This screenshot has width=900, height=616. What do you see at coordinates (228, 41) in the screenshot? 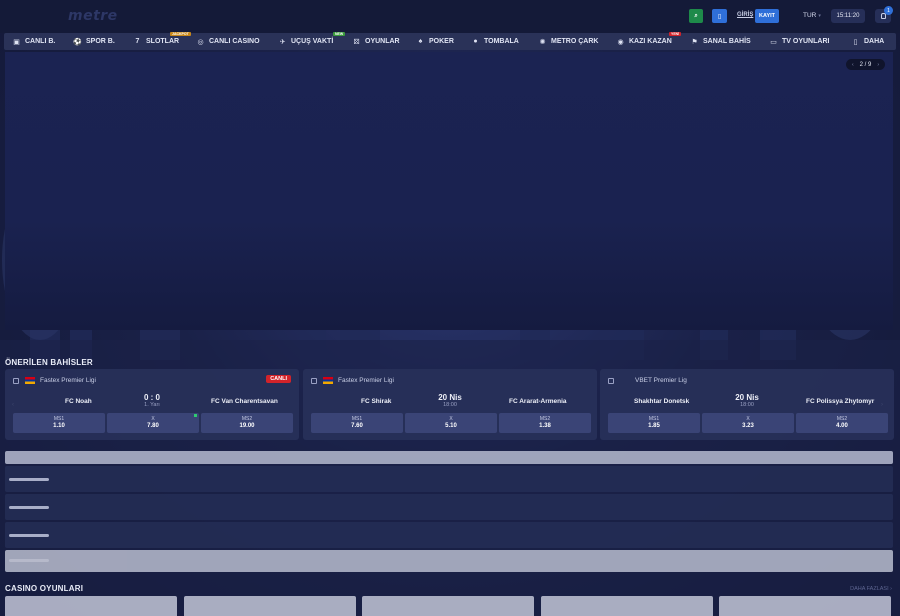
I see `nav-item-live-casino: ◎ CANLI CASINO` at bounding box center [228, 41].